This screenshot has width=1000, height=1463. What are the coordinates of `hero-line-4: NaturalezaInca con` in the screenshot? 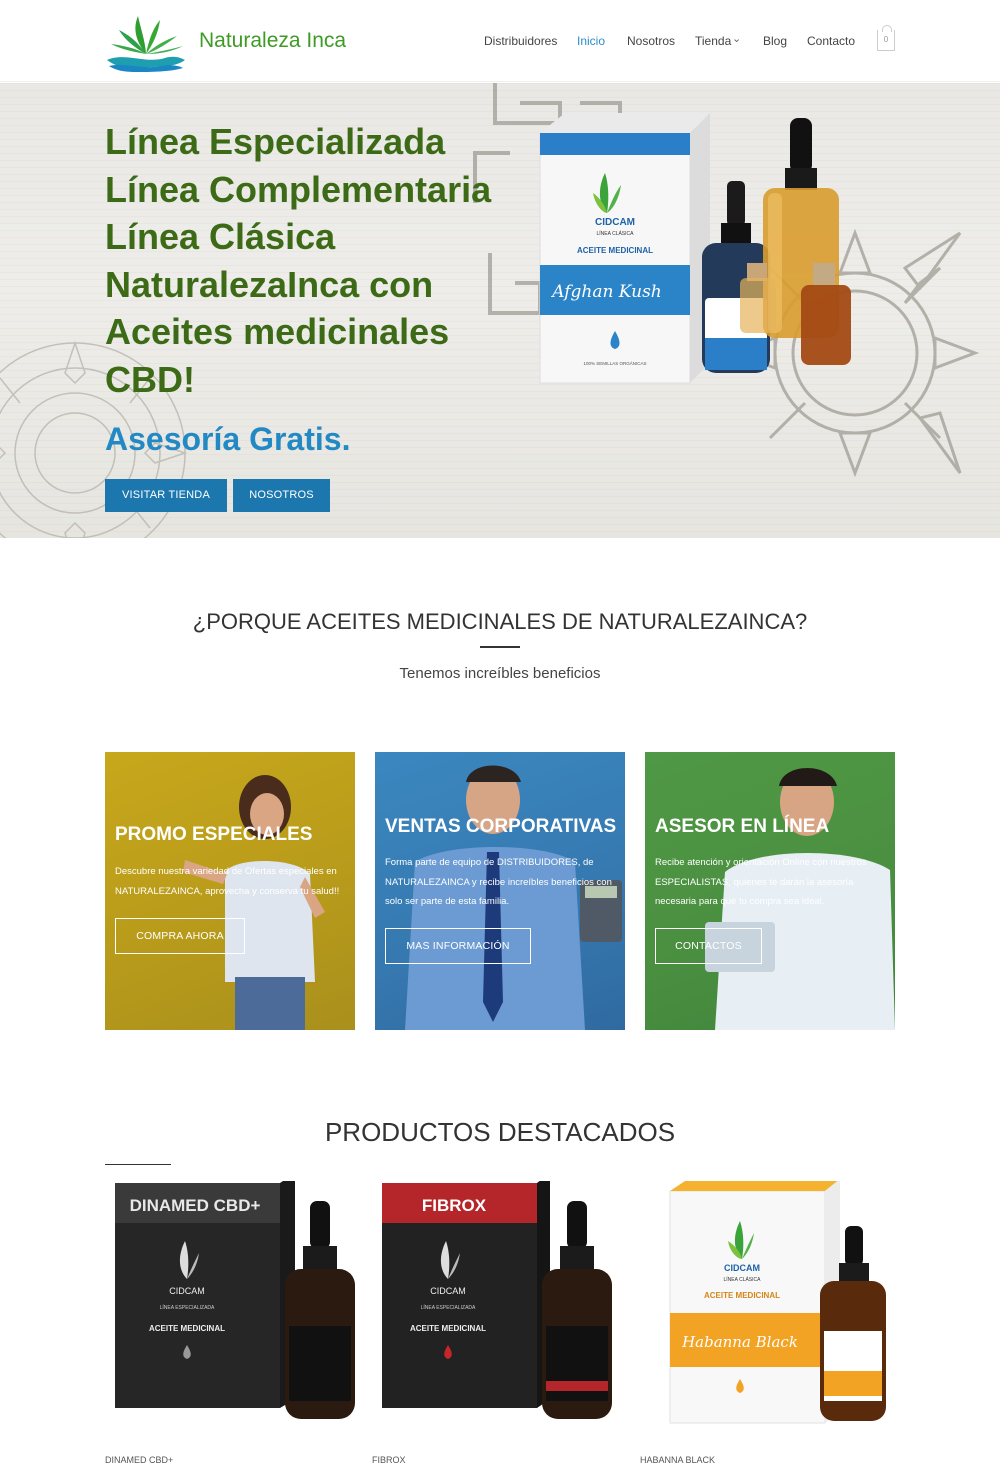 It's located at (269, 284).